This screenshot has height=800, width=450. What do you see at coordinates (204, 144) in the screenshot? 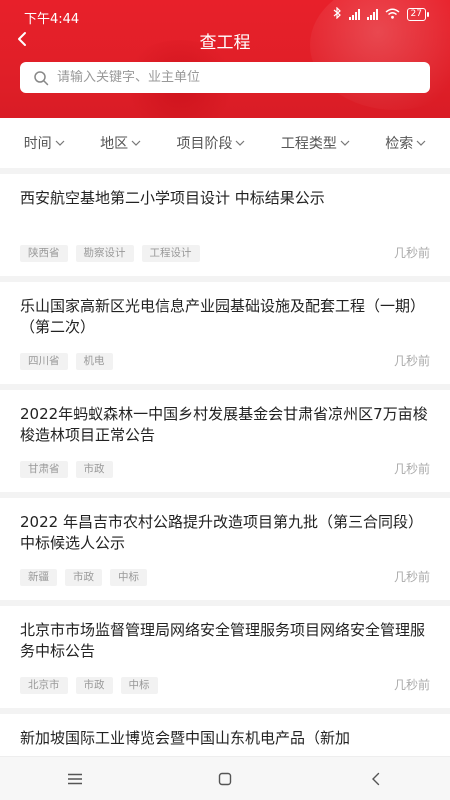
I see `filter-label: 项目阶段` at bounding box center [204, 144].